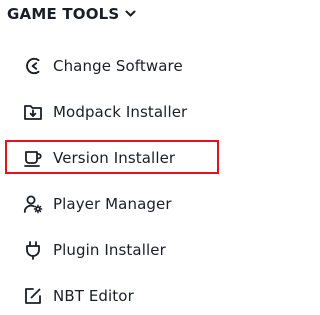  What do you see at coordinates (33, 250) in the screenshot?
I see `plug-icon` at bounding box center [33, 250].